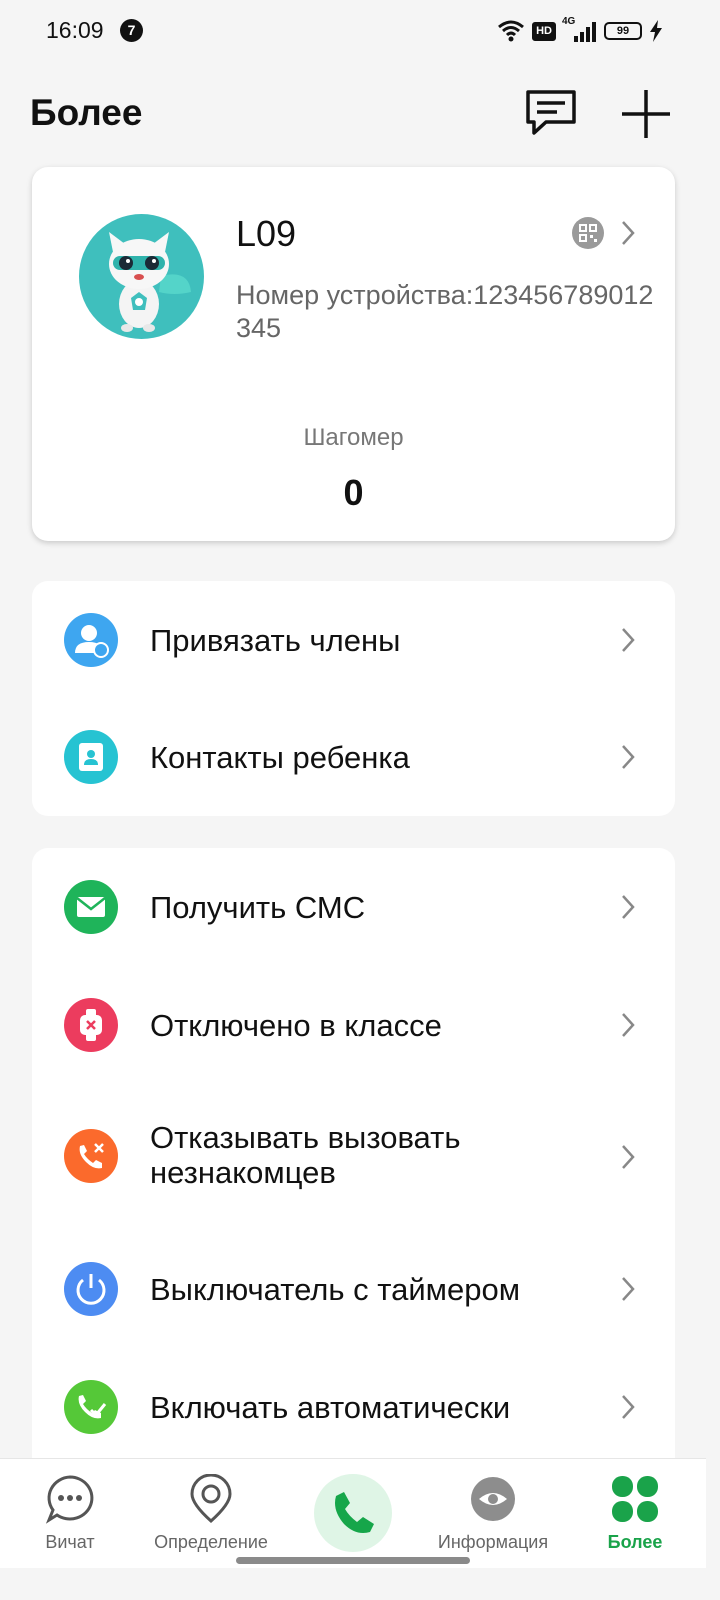  Describe the element at coordinates (296, 1025) in the screenshot. I see `menu-item-label: Отключено в классе` at that location.